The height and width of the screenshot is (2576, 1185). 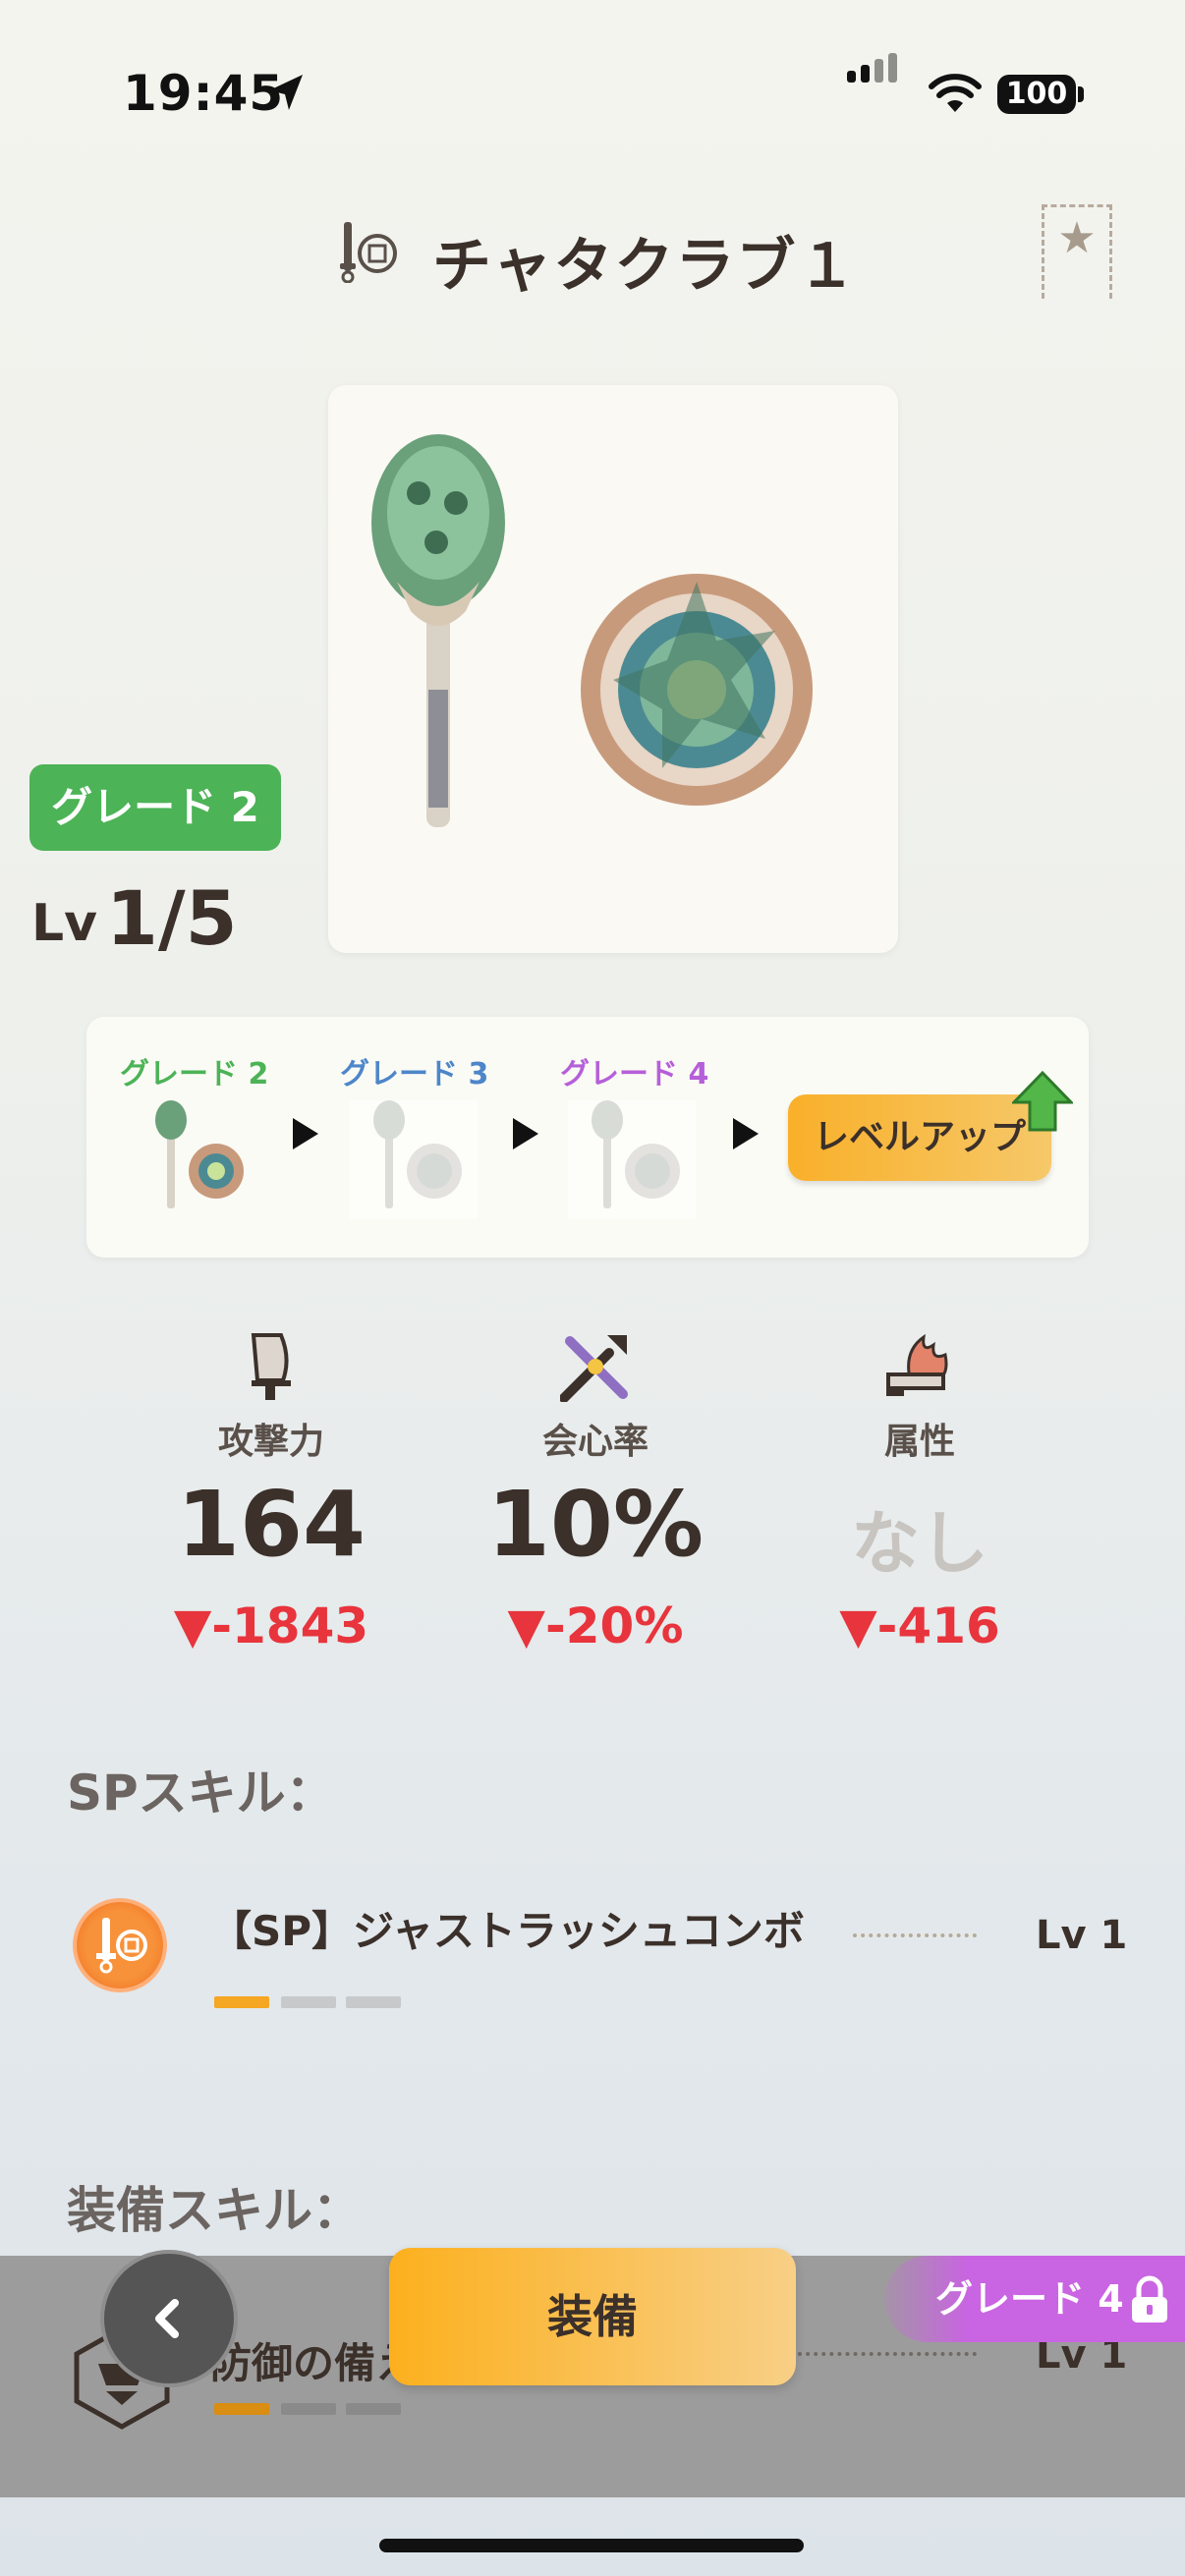 What do you see at coordinates (632, 1159) in the screenshot?
I see `grade-4-thumbnail` at bounding box center [632, 1159].